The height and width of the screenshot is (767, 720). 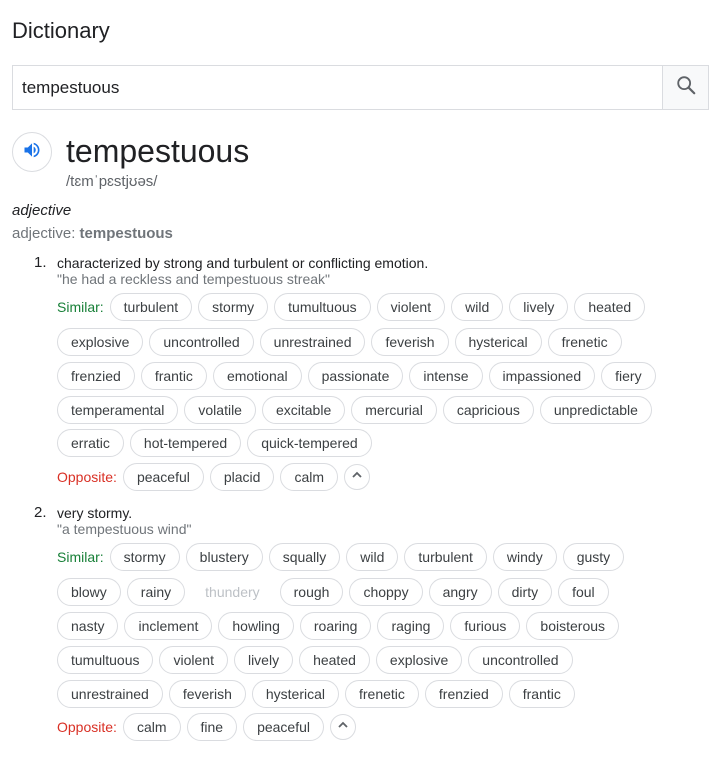 What do you see at coordinates (32, 152) in the screenshot?
I see `pronunciation-audio-button` at bounding box center [32, 152].